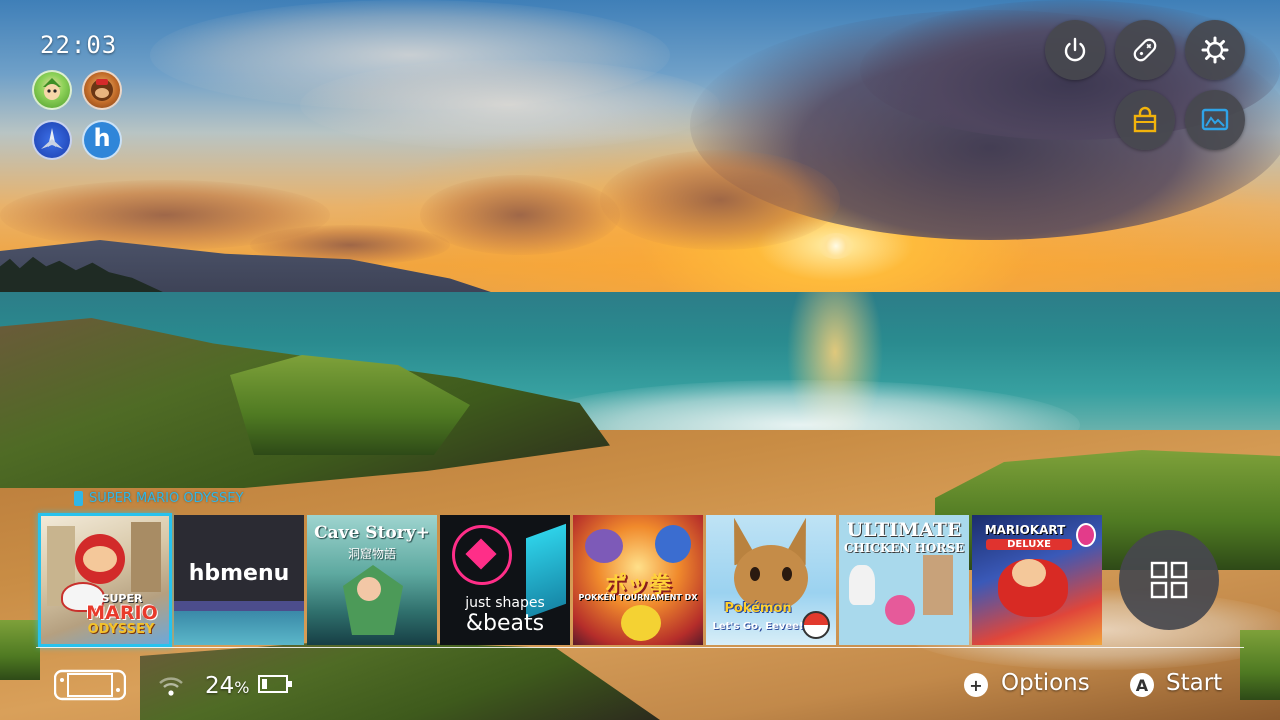 Image resolution: width=1280 pixels, height=720 pixels. What do you see at coordinates (505, 623) in the screenshot?
I see `tile-title-line: &beats` at bounding box center [505, 623].